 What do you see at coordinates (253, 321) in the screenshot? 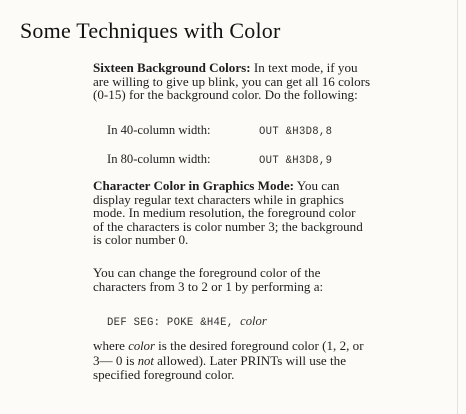
I see `code-variable: color` at bounding box center [253, 321].